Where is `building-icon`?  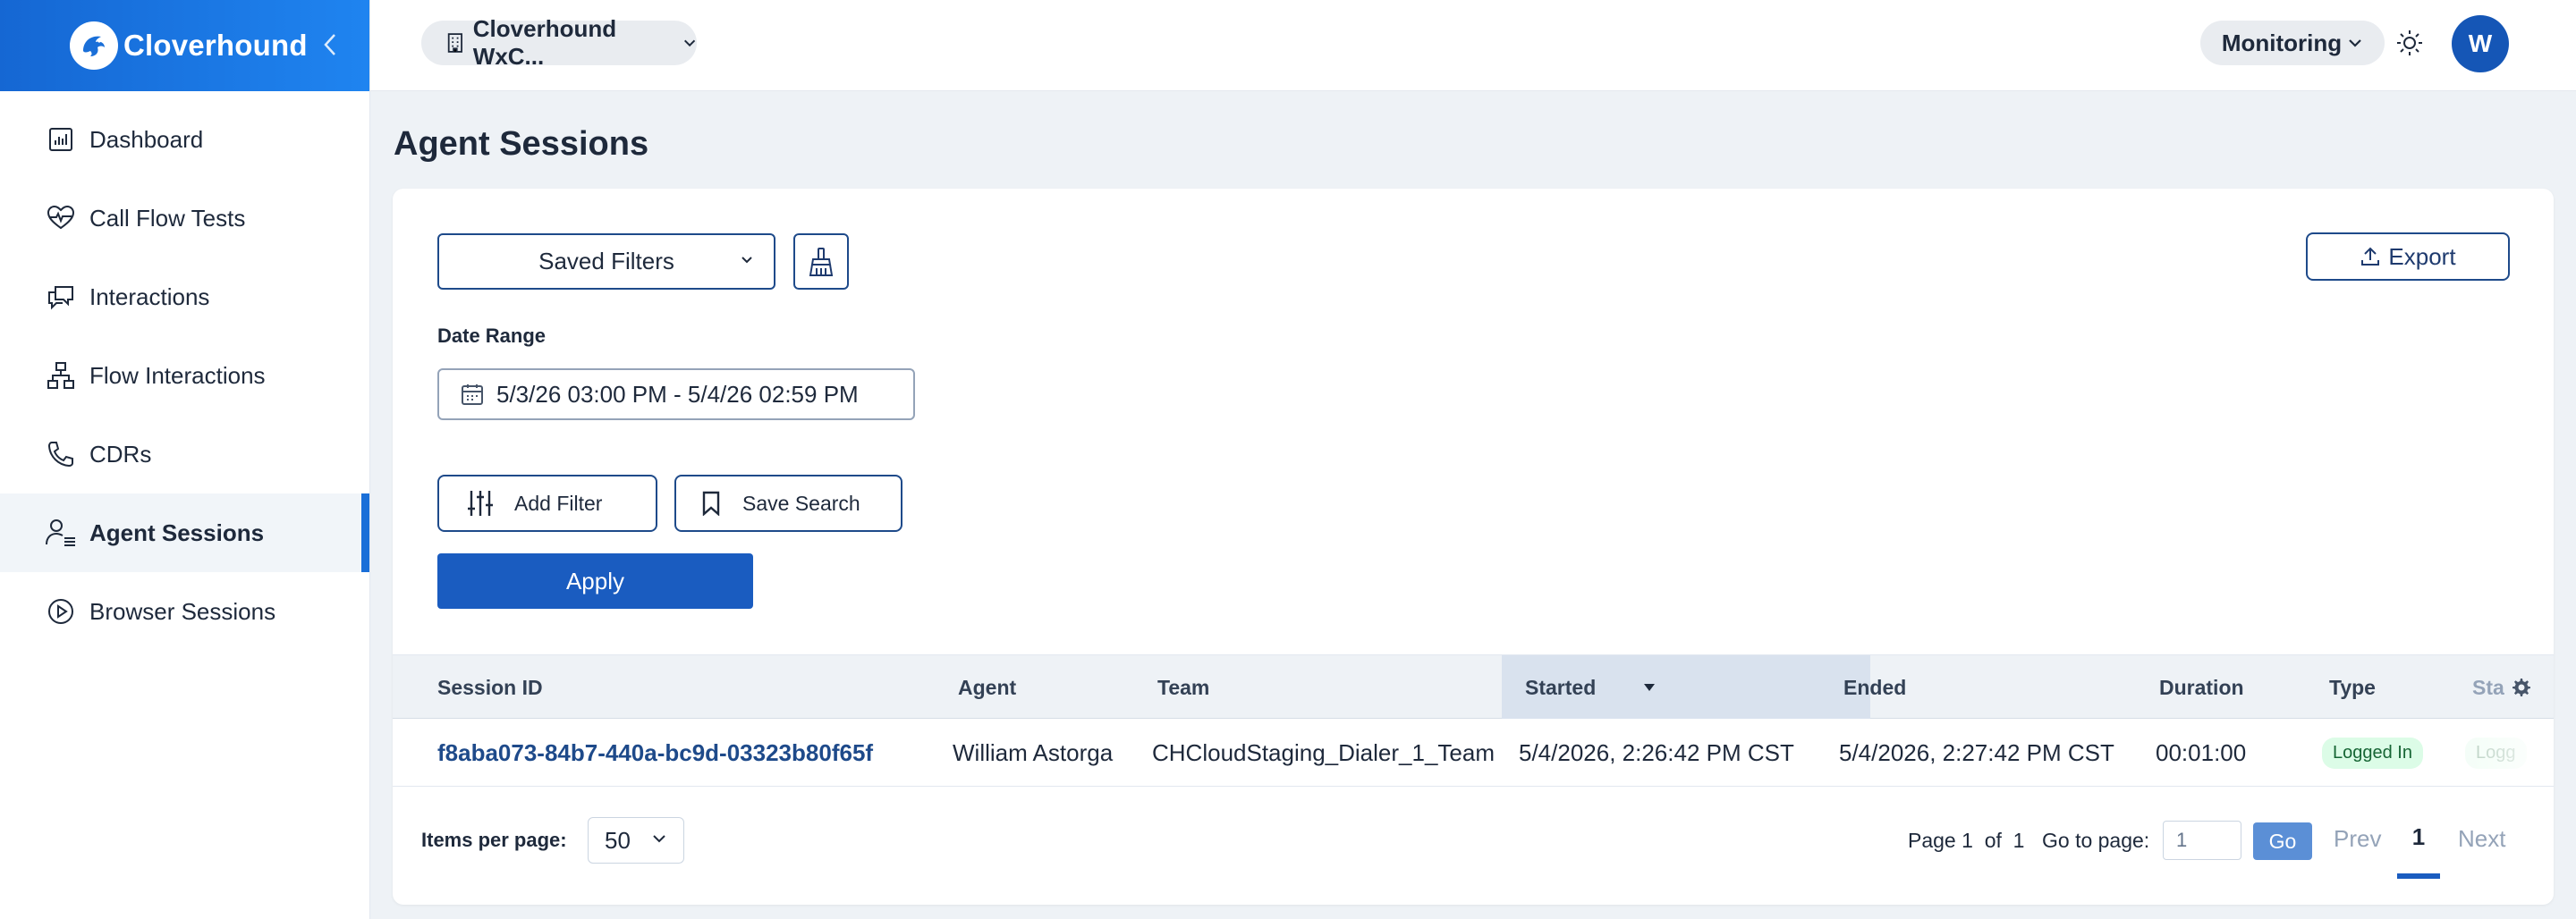
building-icon is located at coordinates (454, 43).